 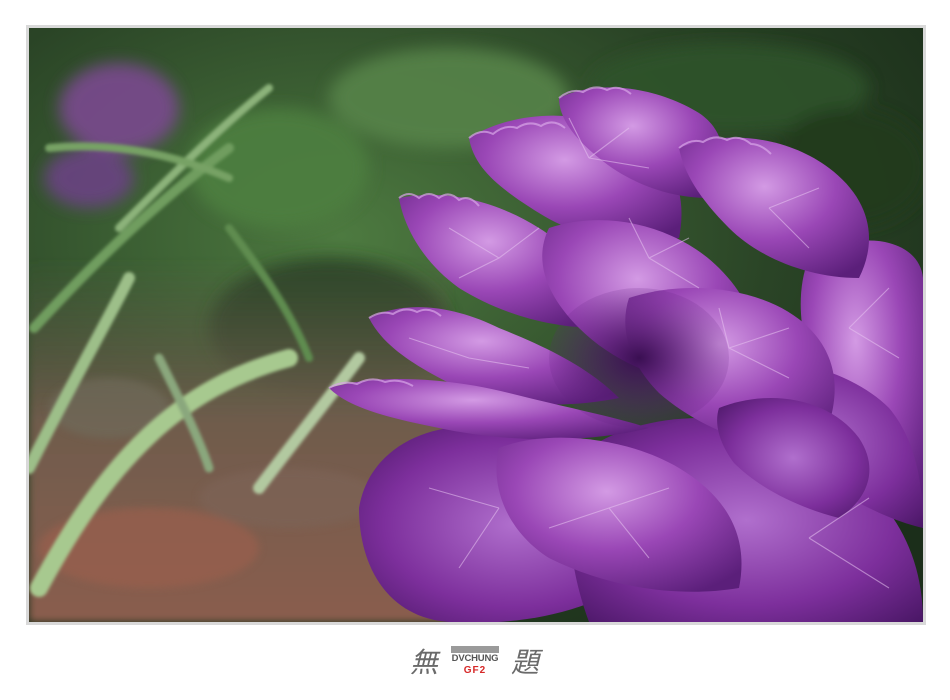 What do you see at coordinates (475, 670) in the screenshot?
I see `logo-tag: GF2` at bounding box center [475, 670].